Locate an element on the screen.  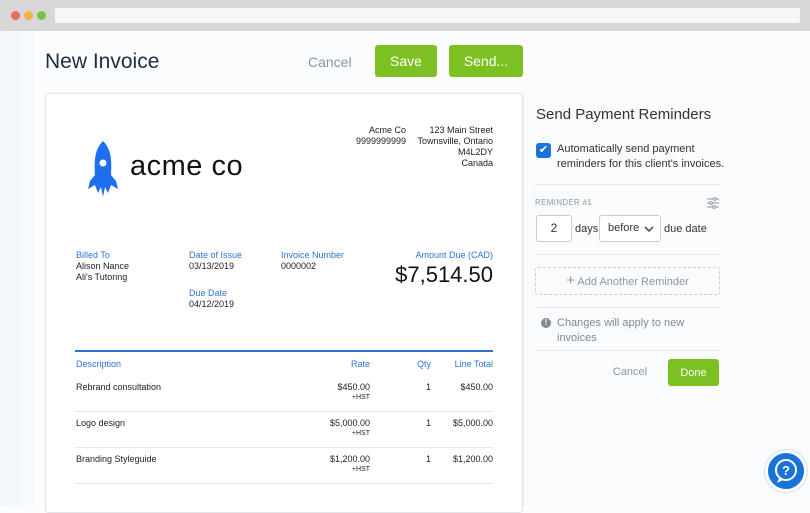
logo-text: acme co is located at coordinates (187, 166).